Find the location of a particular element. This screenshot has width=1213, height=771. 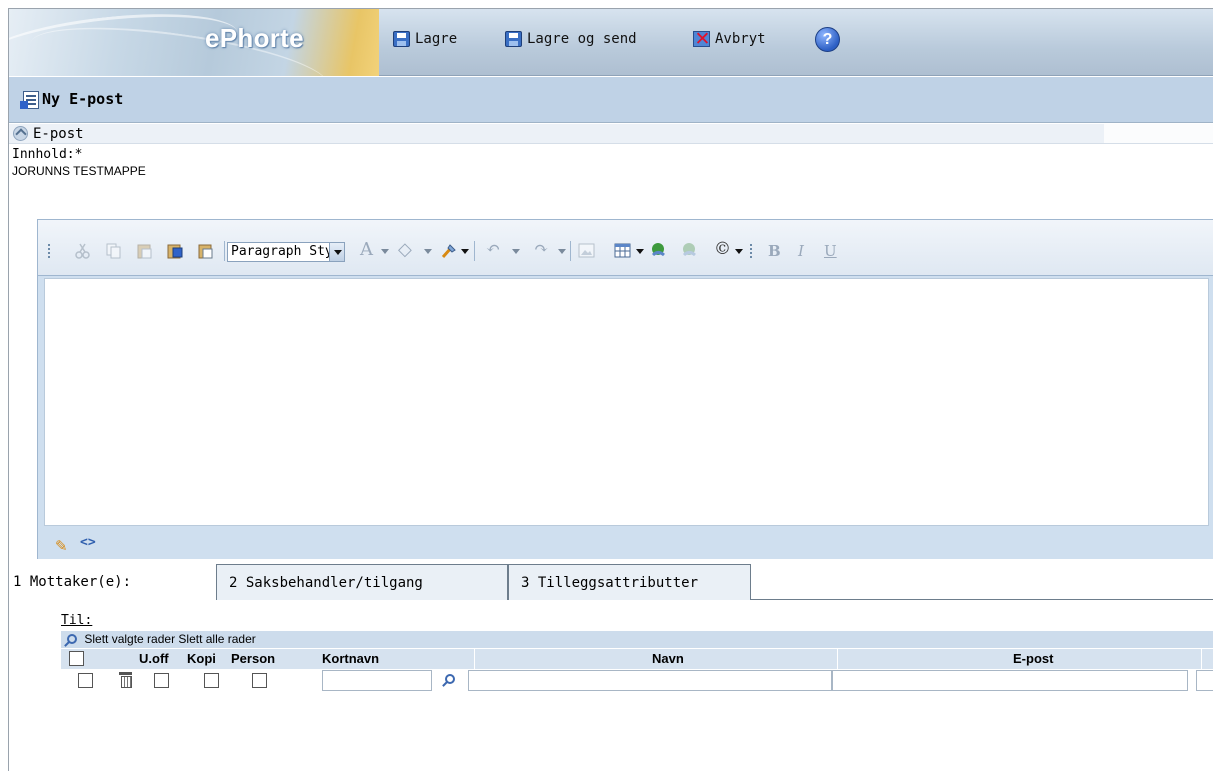

paste-from-word-icon is located at coordinates (174, 250).